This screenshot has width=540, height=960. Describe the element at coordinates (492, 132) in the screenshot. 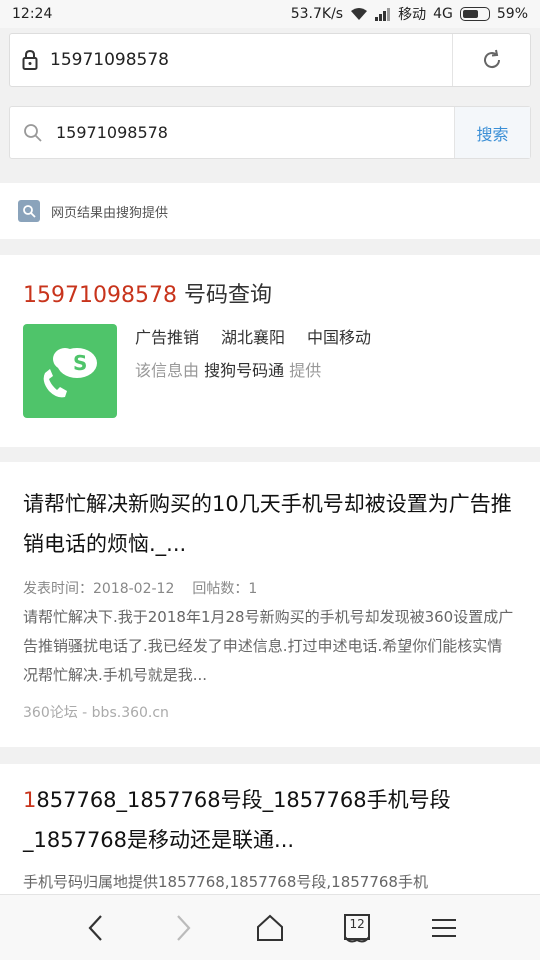

I see `search-button: 搜索` at that location.